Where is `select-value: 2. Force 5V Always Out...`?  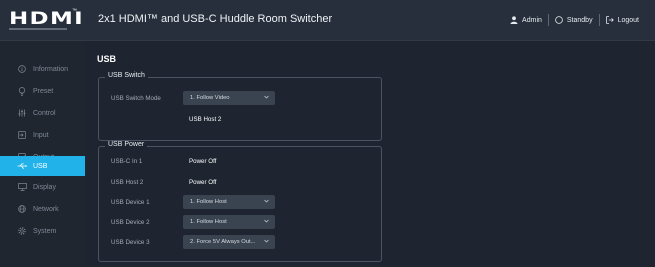
select-value: 2. Force 5V Always Out... is located at coordinates (223, 242).